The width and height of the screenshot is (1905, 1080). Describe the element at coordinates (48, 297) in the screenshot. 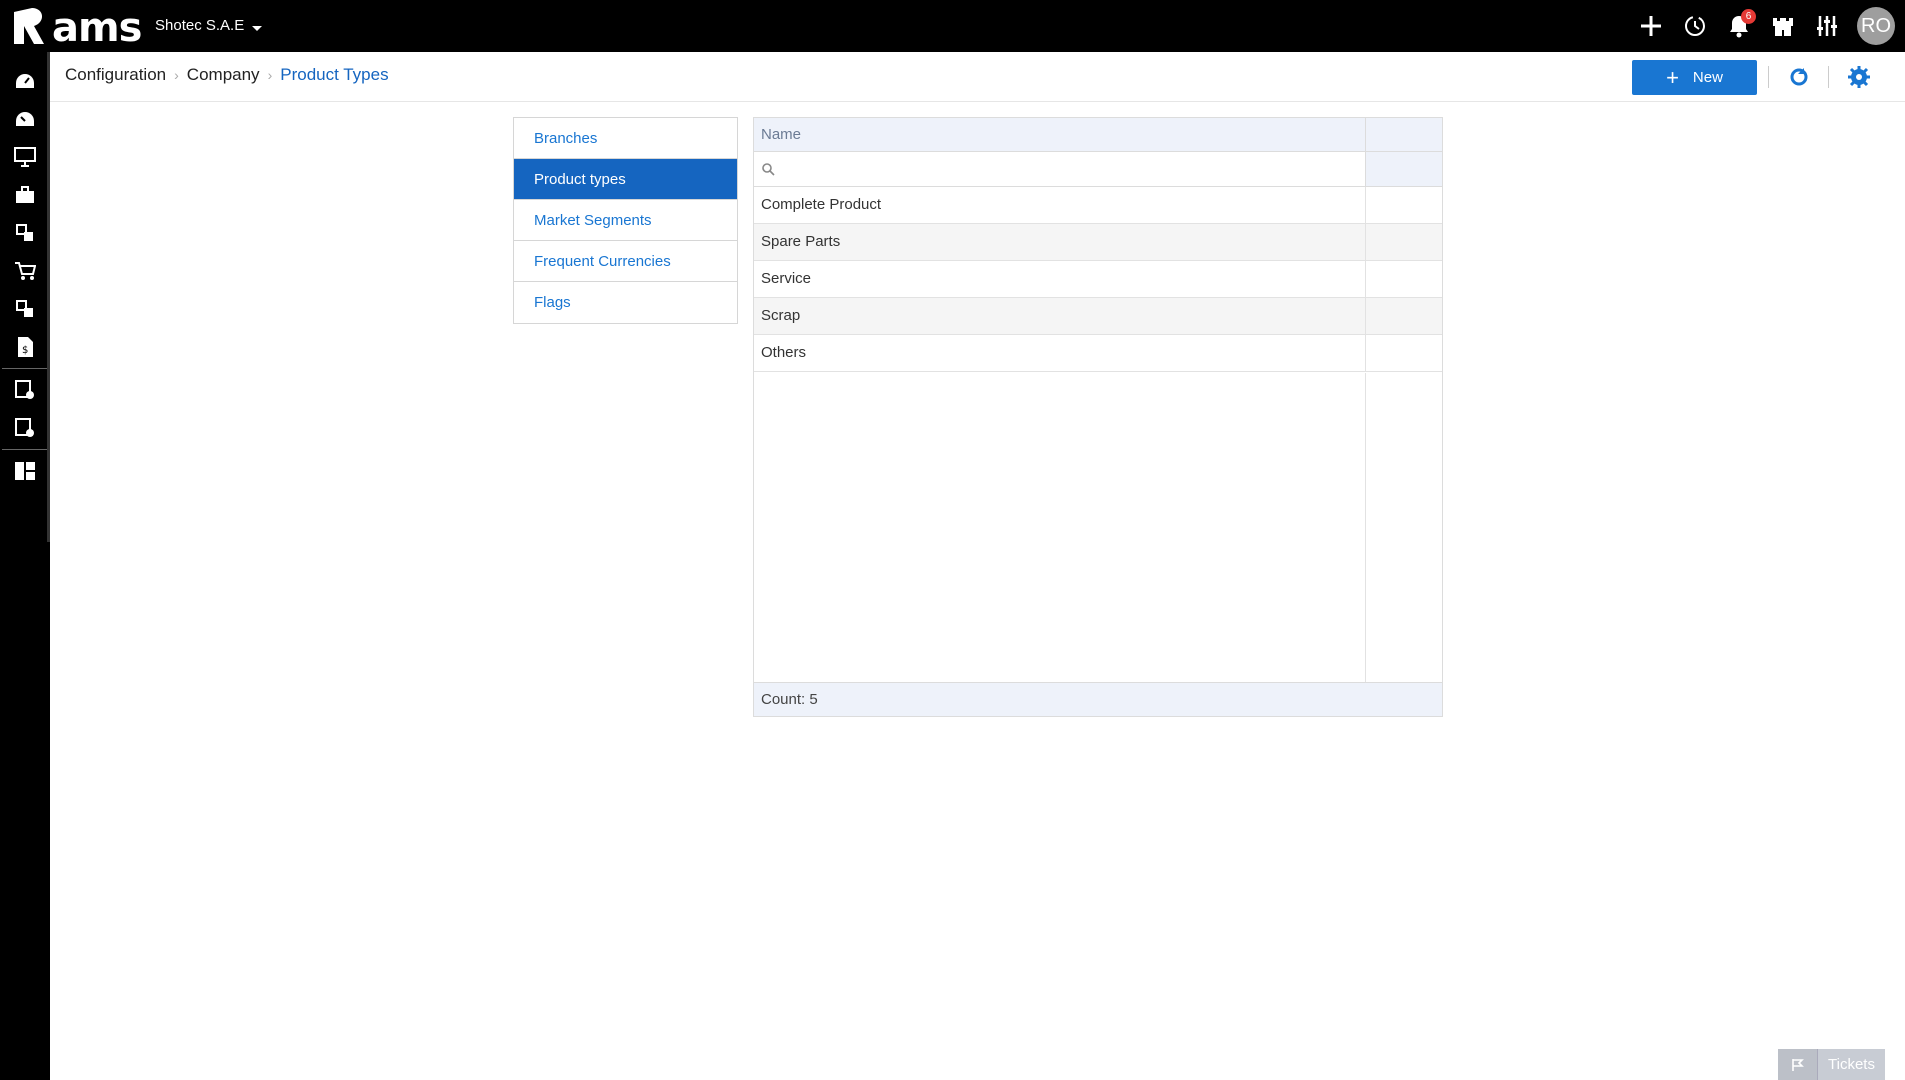

I see `sidebar-scrollbar` at that location.